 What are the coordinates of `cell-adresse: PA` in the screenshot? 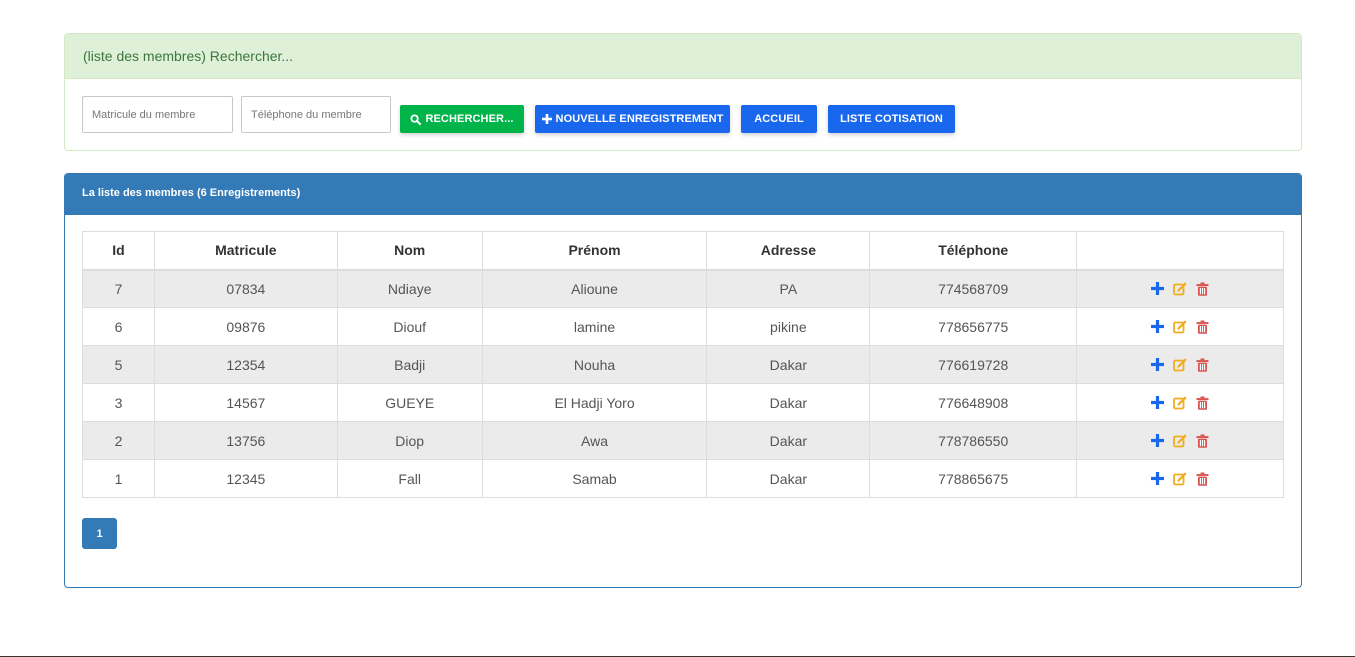 It's located at (788, 288).